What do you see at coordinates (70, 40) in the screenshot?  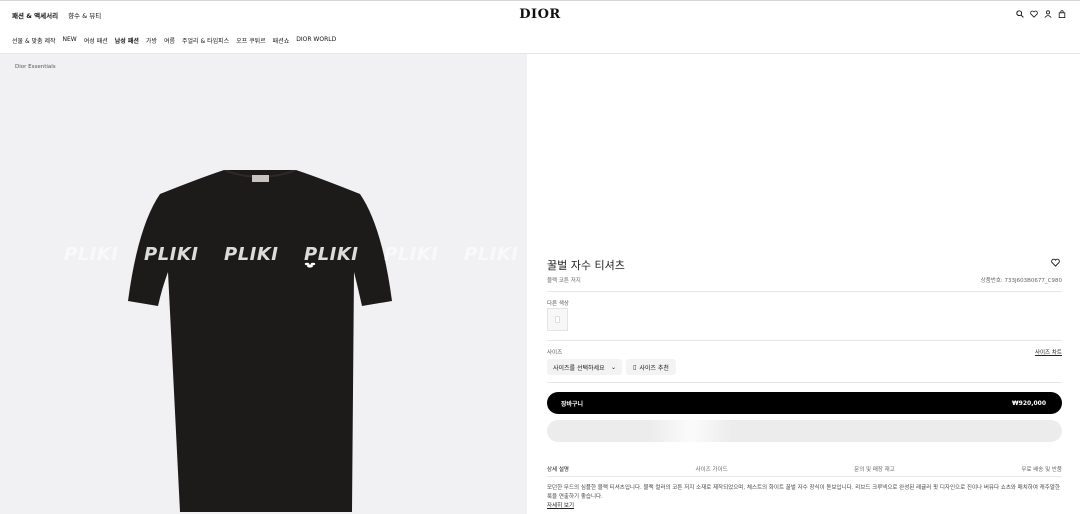 I see `nav-item-new: NEW` at bounding box center [70, 40].